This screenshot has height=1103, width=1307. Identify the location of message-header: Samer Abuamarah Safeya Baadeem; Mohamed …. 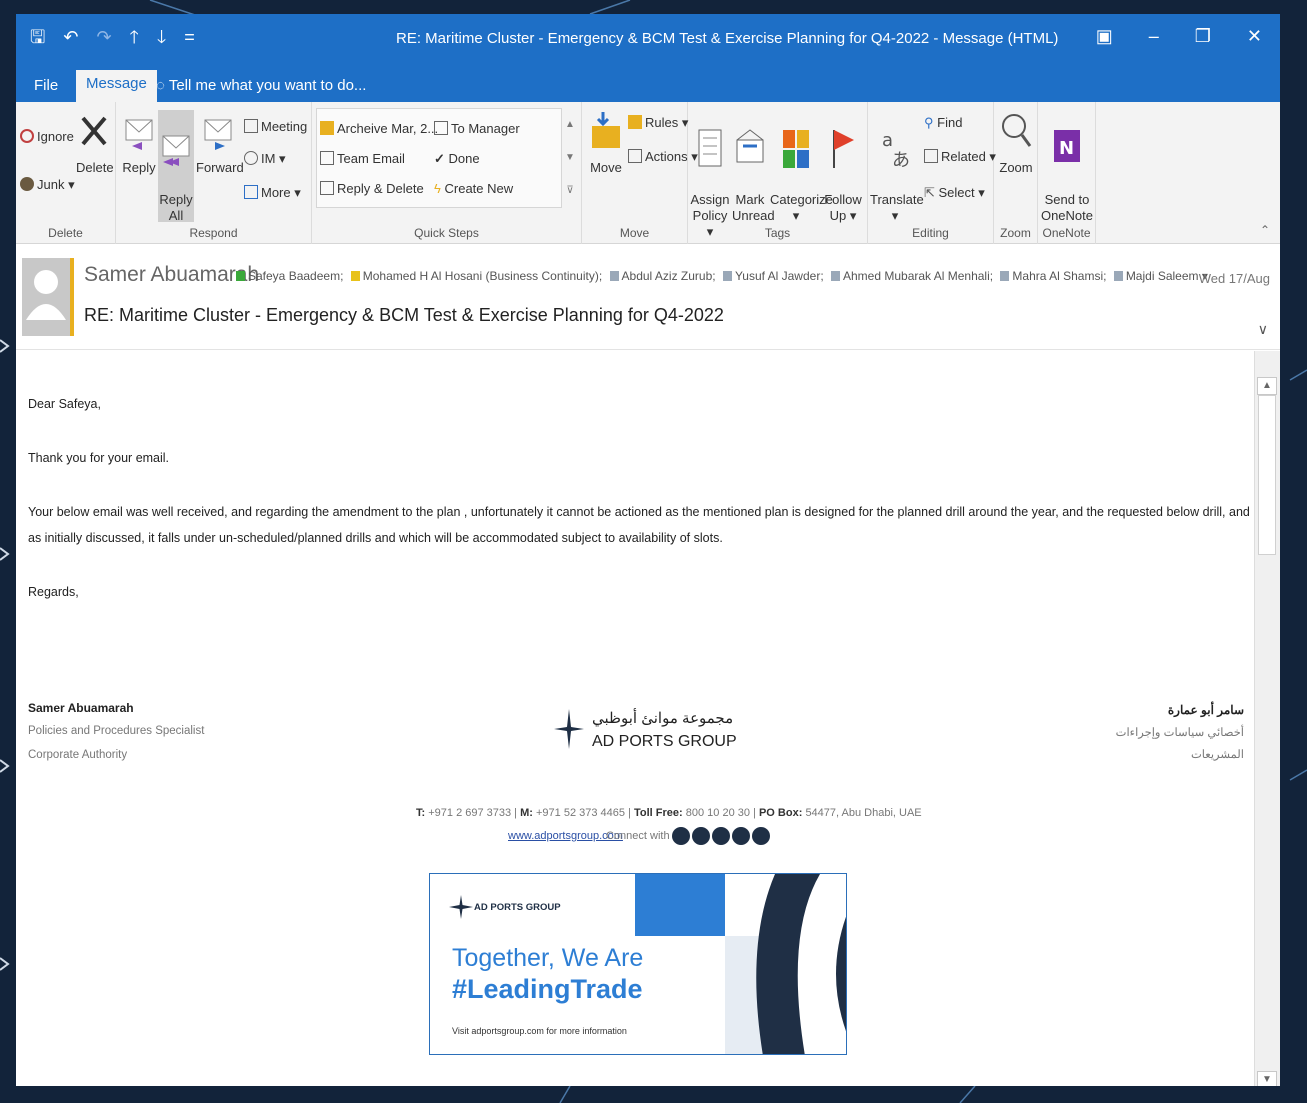
(648, 297).